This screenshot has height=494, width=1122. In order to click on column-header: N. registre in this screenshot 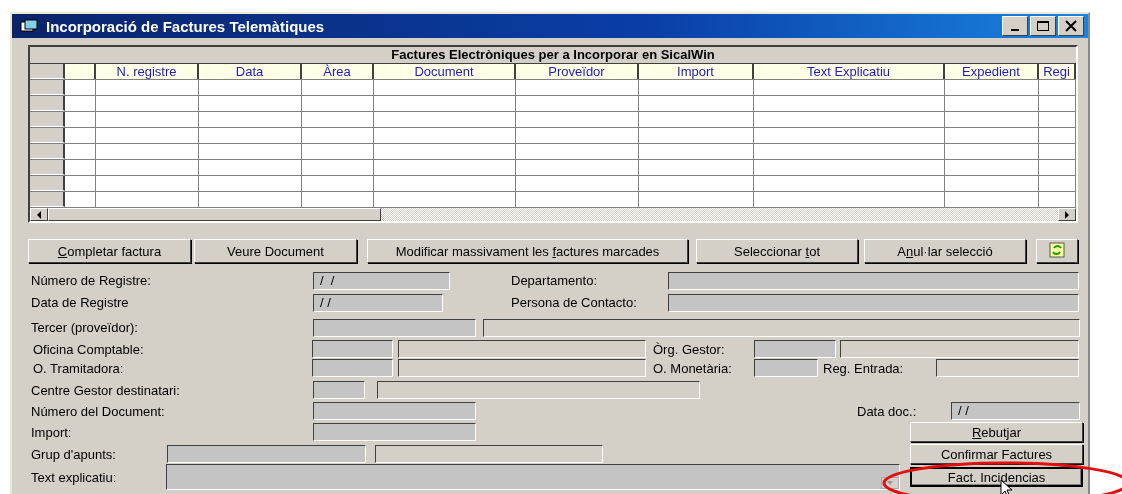, I will do `click(147, 71)`.